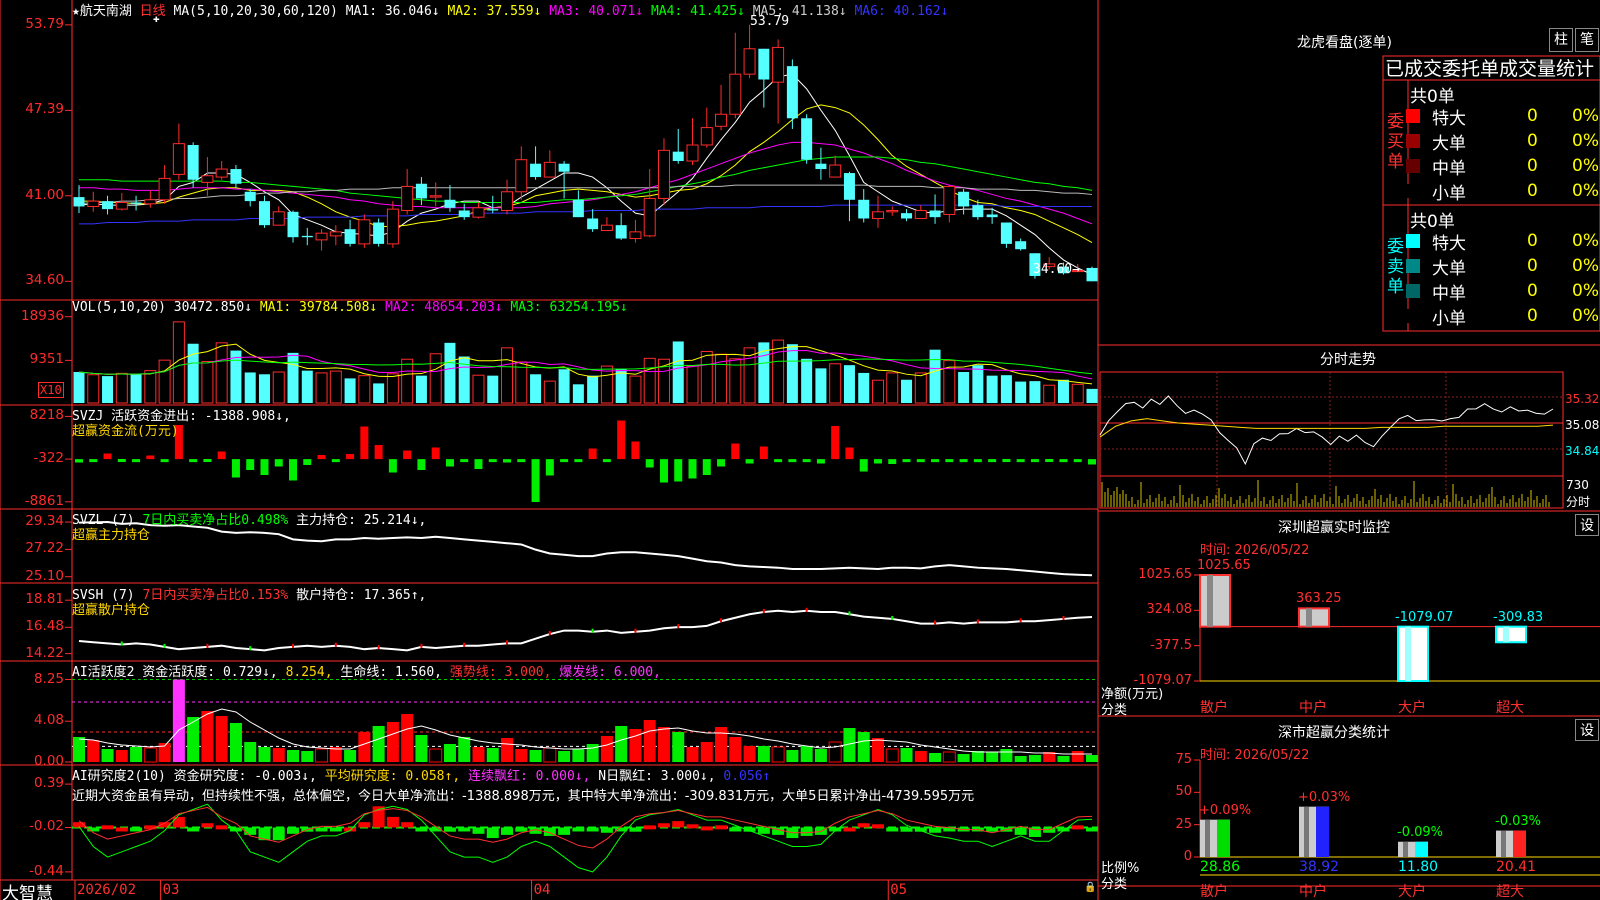  I want to click on star-icon: ★, so click(76, 11).